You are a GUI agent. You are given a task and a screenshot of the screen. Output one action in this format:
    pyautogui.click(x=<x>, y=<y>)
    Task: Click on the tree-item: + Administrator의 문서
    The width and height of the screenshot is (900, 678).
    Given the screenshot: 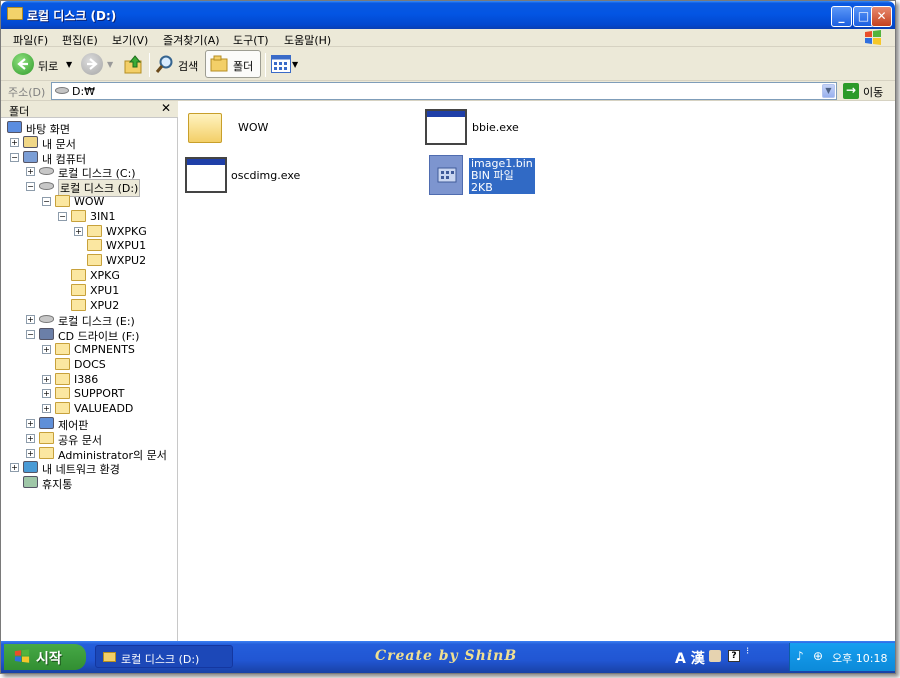 What is the action you would take?
    pyautogui.click(x=89, y=454)
    